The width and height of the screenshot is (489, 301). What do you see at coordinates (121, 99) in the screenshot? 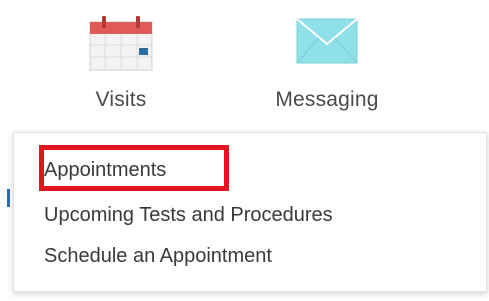
I see `nav-visits-label: Visits` at bounding box center [121, 99].